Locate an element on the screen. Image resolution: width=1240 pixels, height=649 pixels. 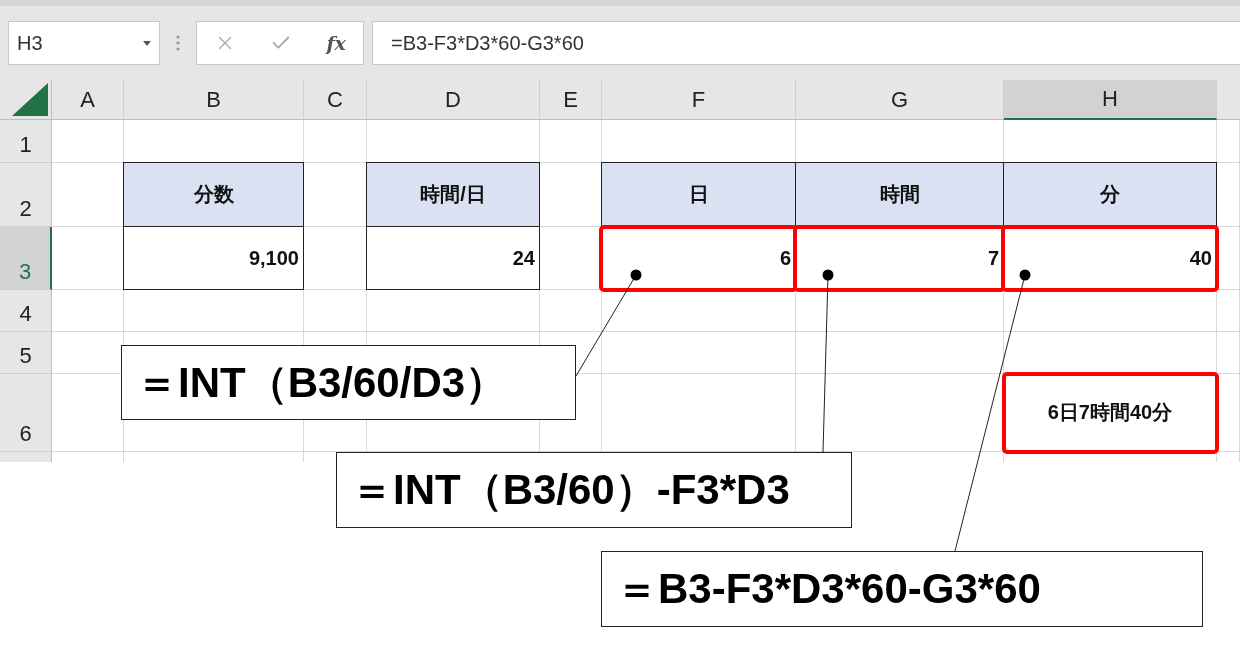
formula-callout: ＝B3-F3*D3*60-G3*60 is located at coordinates (902, 589).